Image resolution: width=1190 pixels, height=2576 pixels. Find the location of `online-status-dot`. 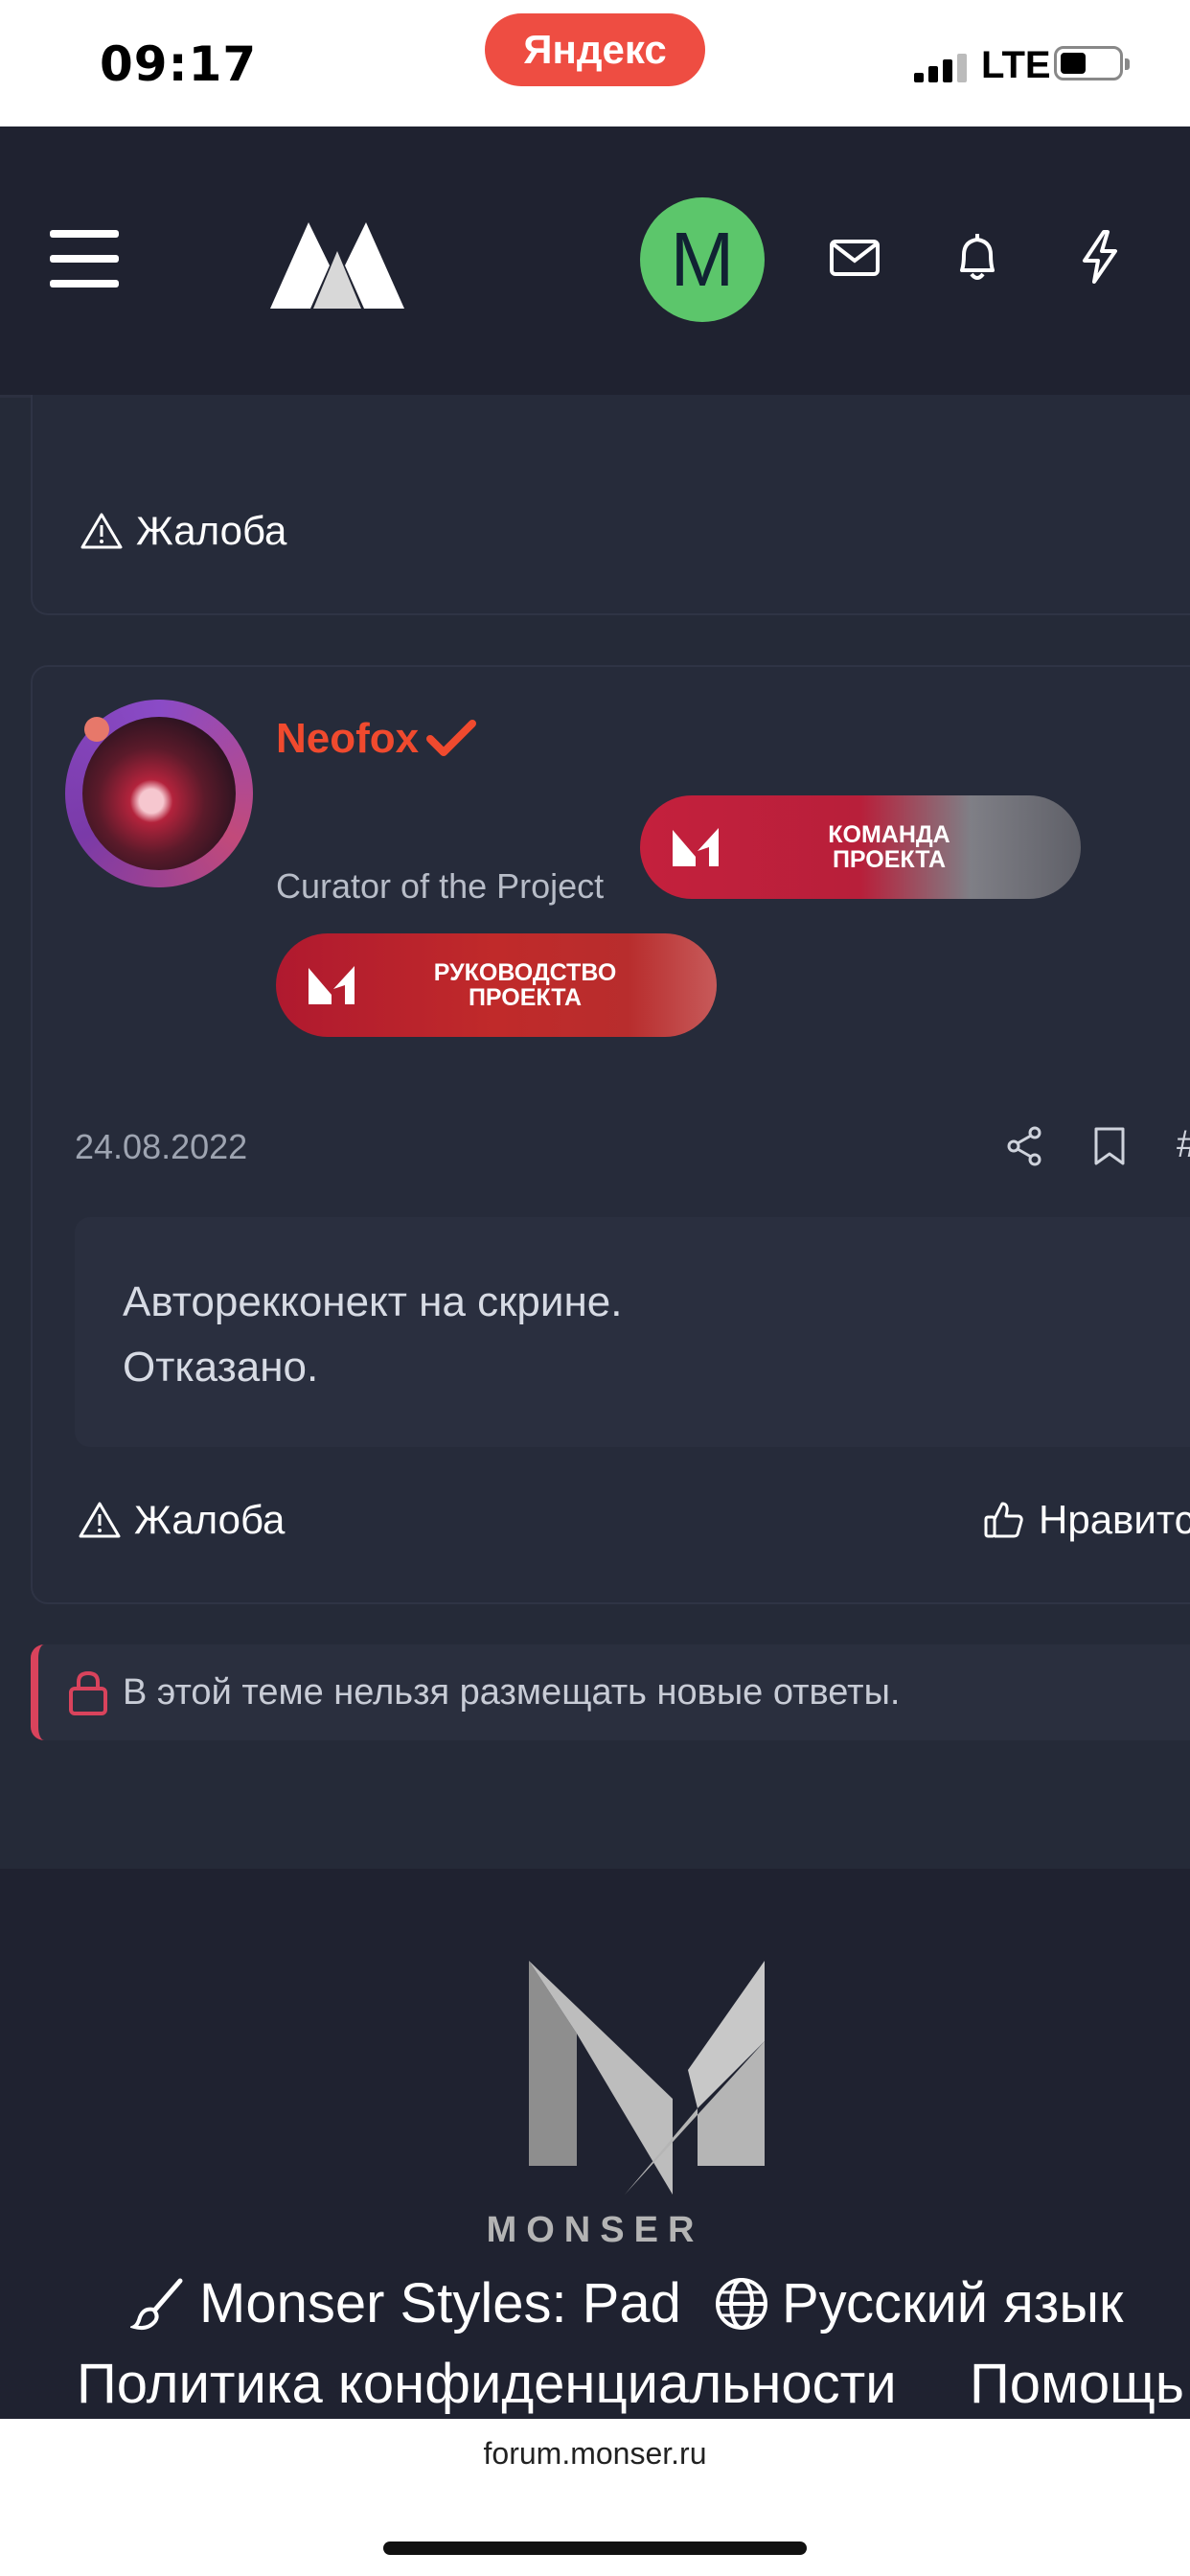

online-status-dot is located at coordinates (97, 729).